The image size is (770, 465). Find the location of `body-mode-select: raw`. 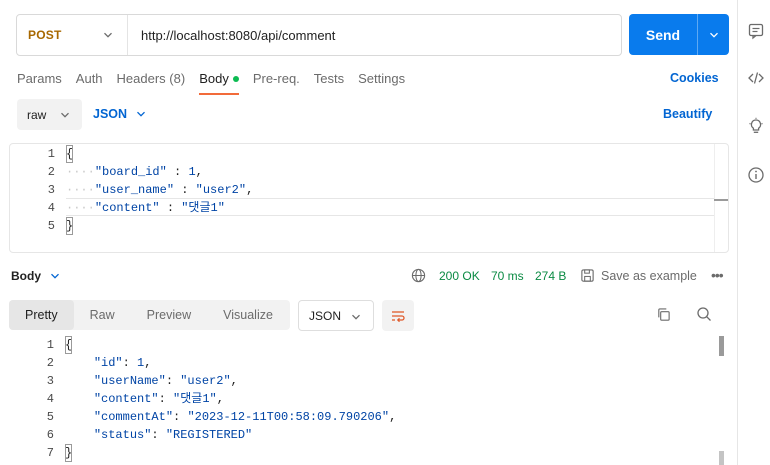

body-mode-select: raw is located at coordinates (49, 114).